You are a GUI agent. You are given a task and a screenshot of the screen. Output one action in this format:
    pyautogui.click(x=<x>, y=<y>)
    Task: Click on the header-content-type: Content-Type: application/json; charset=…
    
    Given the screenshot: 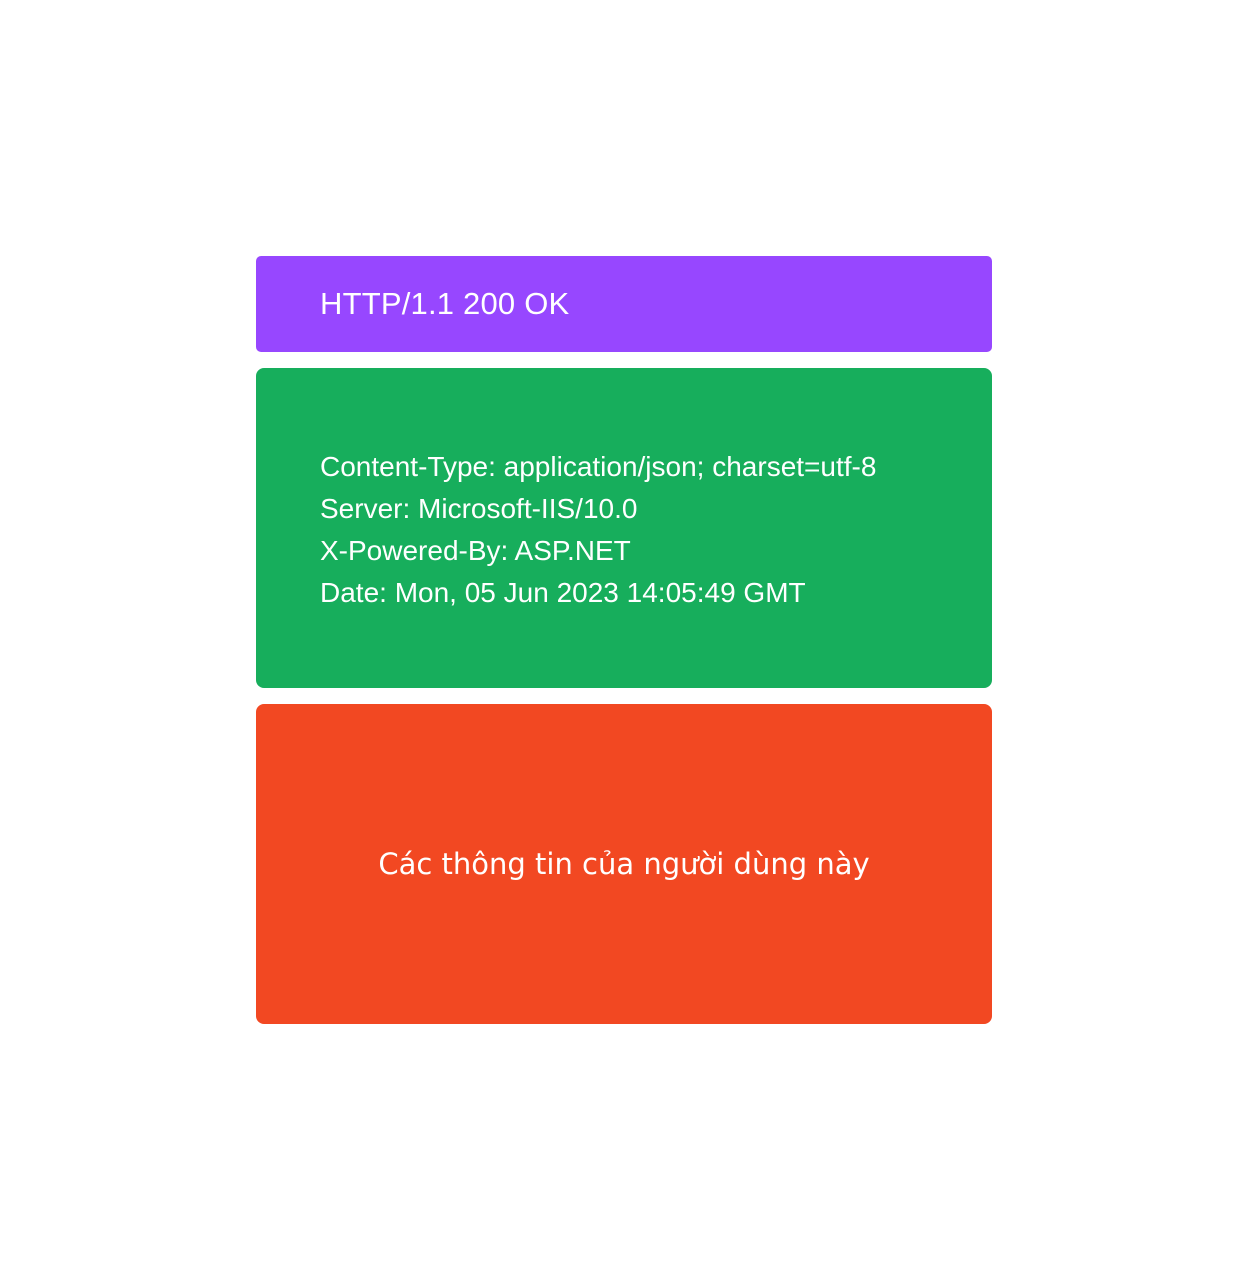 What is the action you would take?
    pyautogui.click(x=598, y=466)
    